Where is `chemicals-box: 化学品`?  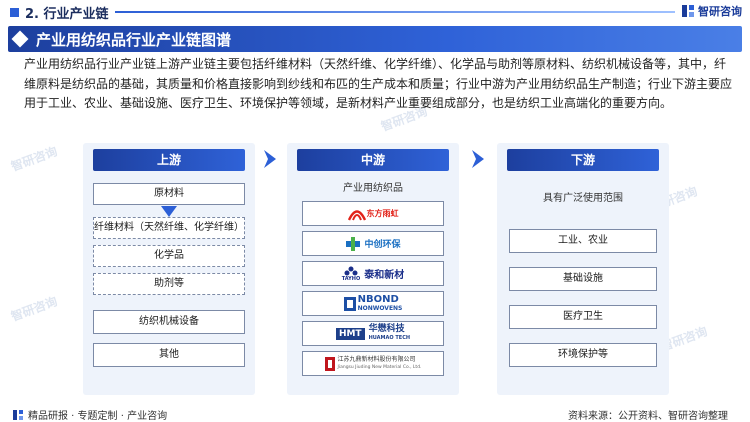 chemicals-box: 化学品 is located at coordinates (169, 256).